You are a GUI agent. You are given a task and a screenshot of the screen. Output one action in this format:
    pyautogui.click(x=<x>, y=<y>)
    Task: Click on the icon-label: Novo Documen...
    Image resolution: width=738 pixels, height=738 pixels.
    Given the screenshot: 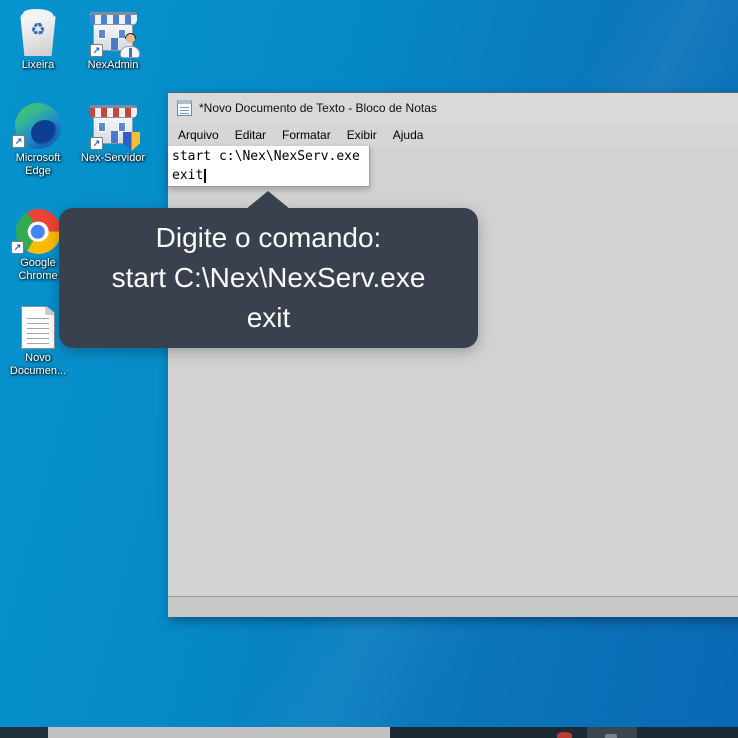 What is the action you would take?
    pyautogui.click(x=38, y=364)
    